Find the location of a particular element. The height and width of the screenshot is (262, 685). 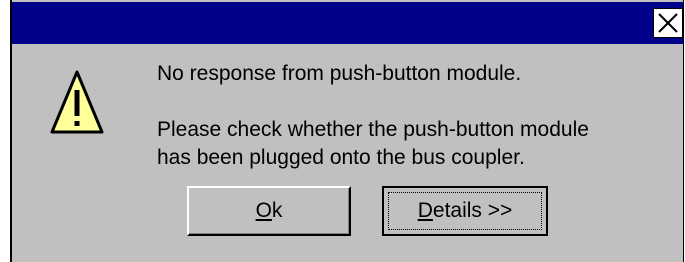

ok-button: Ok is located at coordinates (269, 211).